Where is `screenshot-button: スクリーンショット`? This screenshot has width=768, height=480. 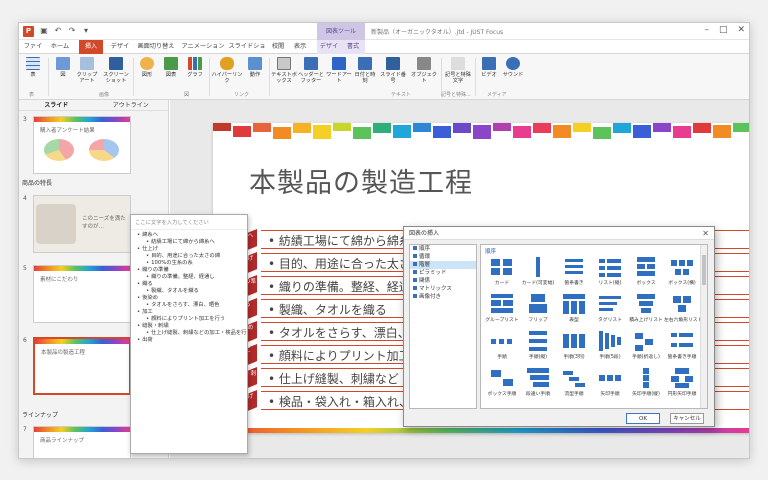
screenshot-button: スクリーンショット is located at coordinates (116, 70).